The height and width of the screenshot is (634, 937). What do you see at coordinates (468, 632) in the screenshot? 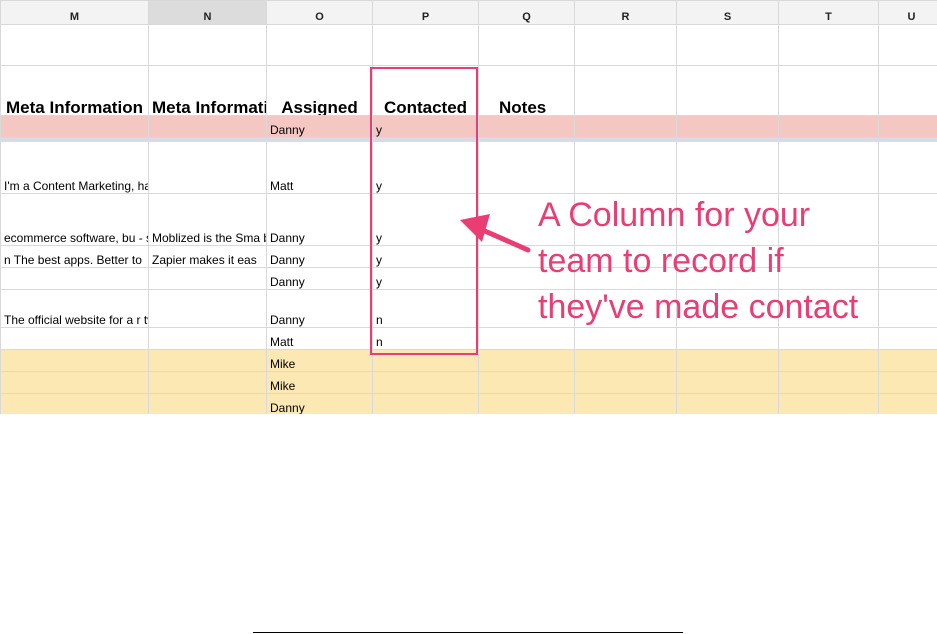
I see `horizontal-divider` at bounding box center [468, 632].